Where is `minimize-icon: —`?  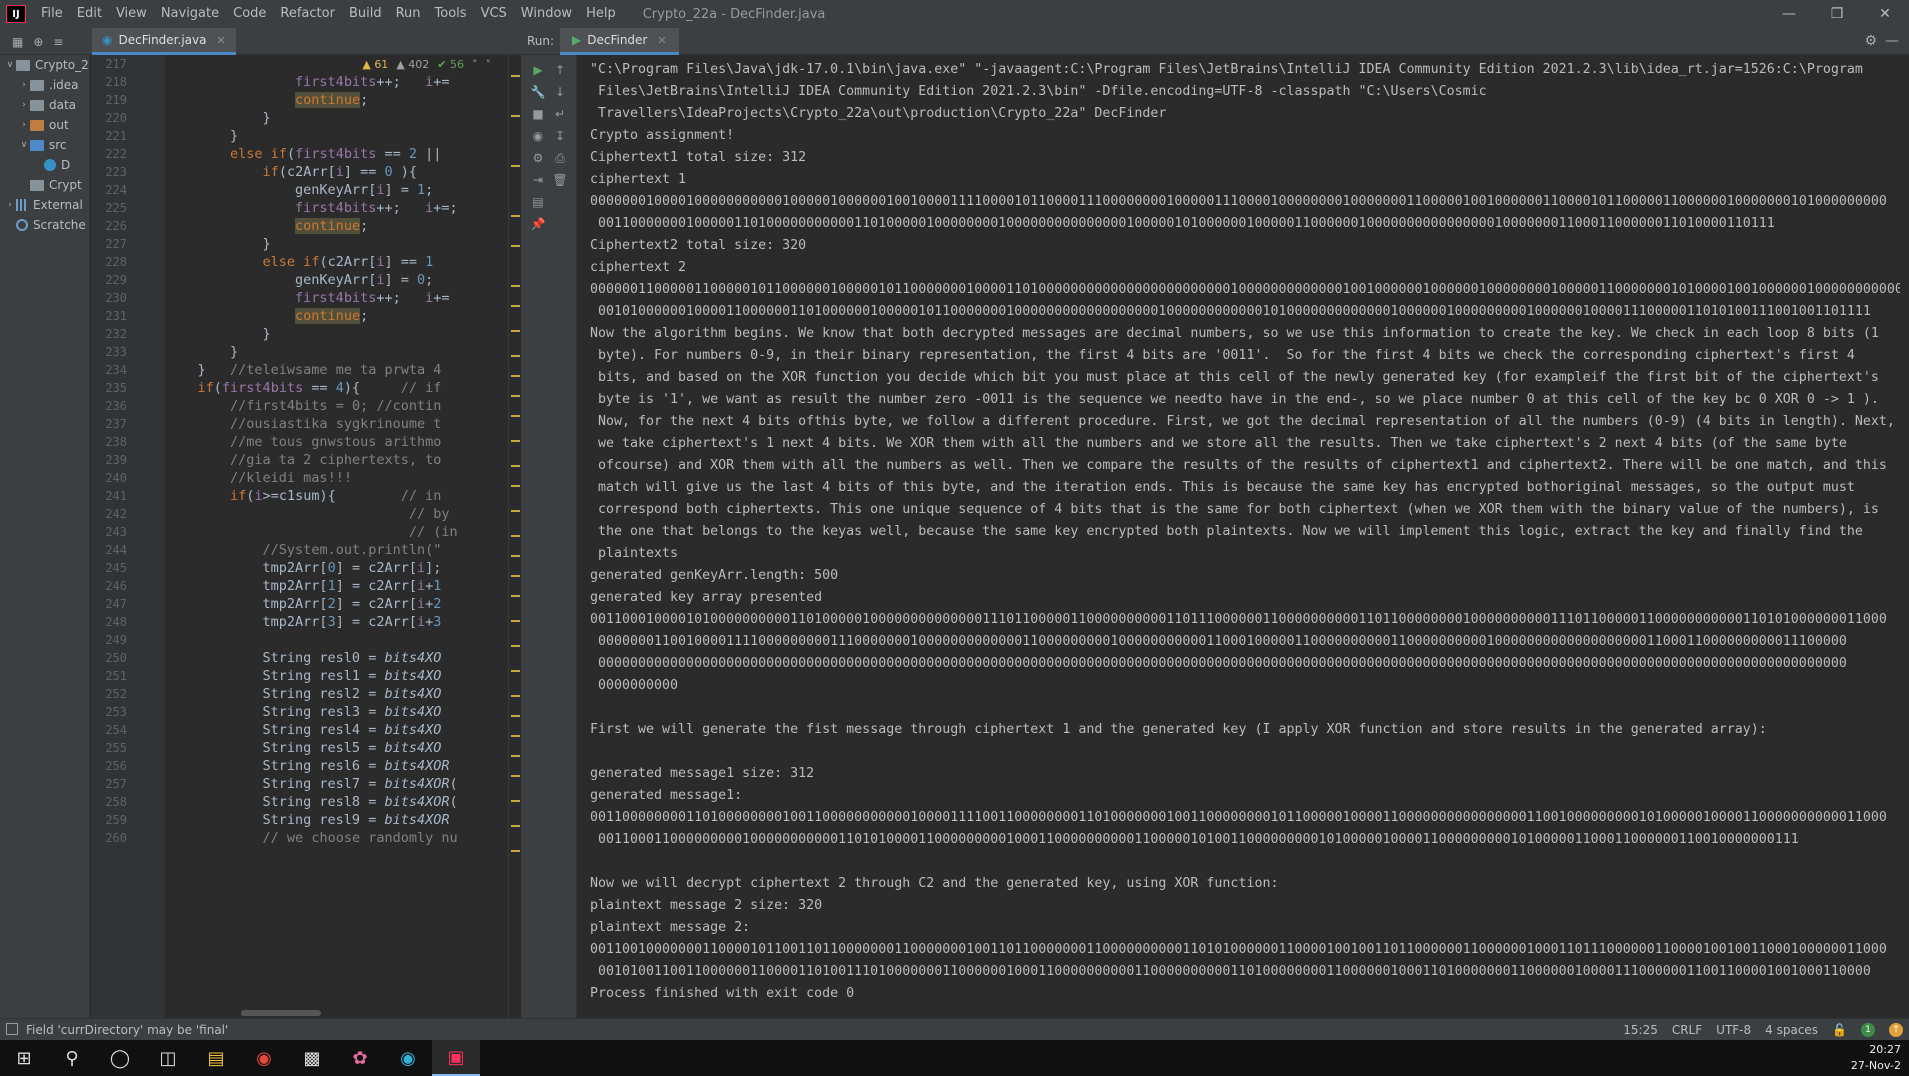
minimize-icon: — is located at coordinates (1789, 14).